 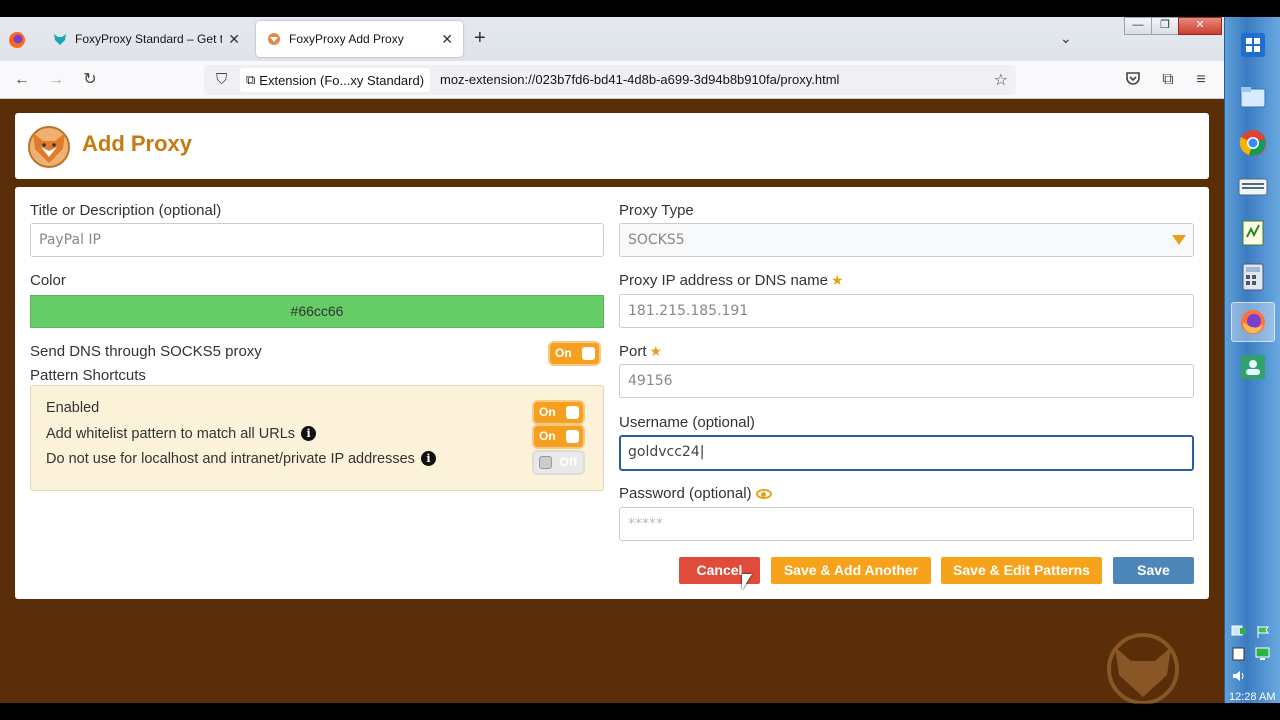 What do you see at coordinates (171, 434) in the screenshot?
I see `shortcut-whitelist-label: Add whitelist pattern to match all URLs` at bounding box center [171, 434].